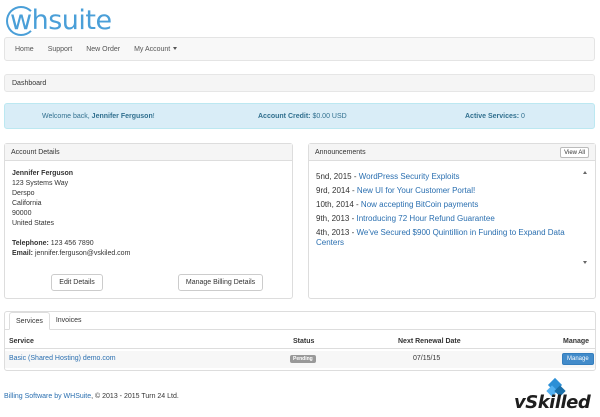 The width and height of the screenshot is (600, 417). What do you see at coordinates (334, 176) in the screenshot?
I see `announcement-date: 5nd, 2015` at bounding box center [334, 176].